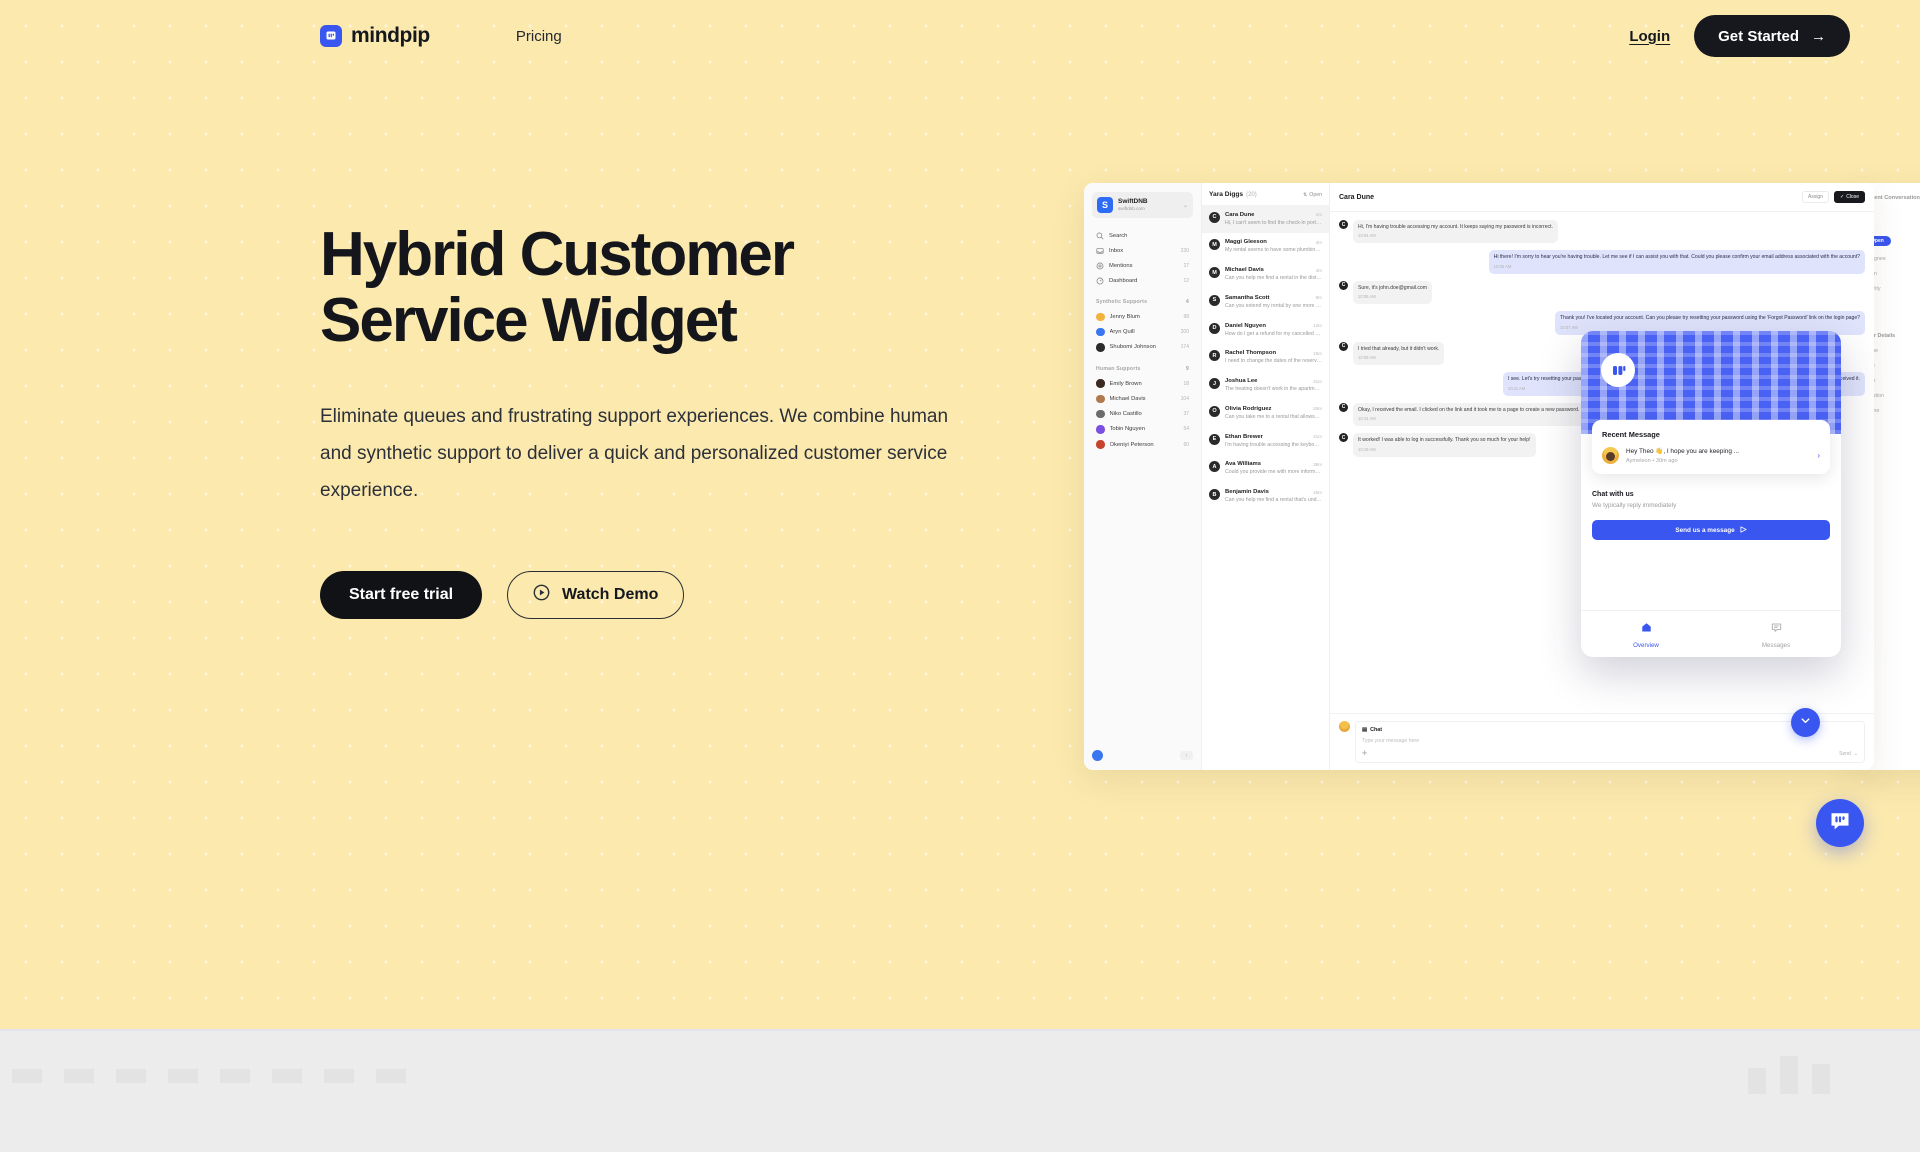 Image resolution: width=1920 pixels, height=1152 pixels. What do you see at coordinates (1364, 753) in the screenshot?
I see `attachment-icon: ✚` at bounding box center [1364, 753].